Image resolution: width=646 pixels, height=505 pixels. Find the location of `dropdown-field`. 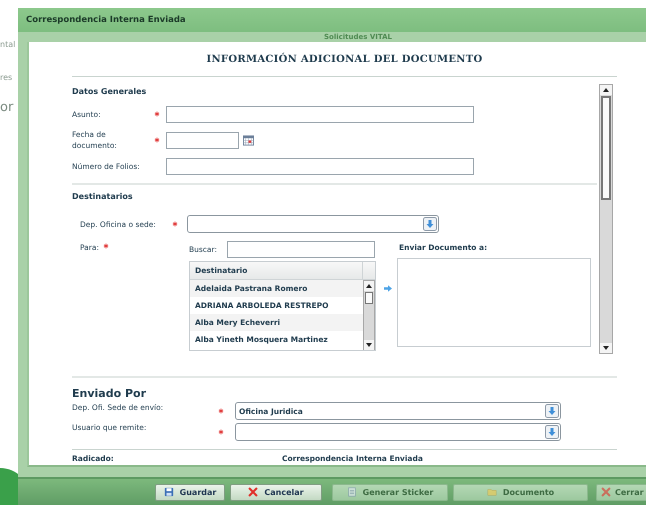

dropdown-field is located at coordinates (398, 431).